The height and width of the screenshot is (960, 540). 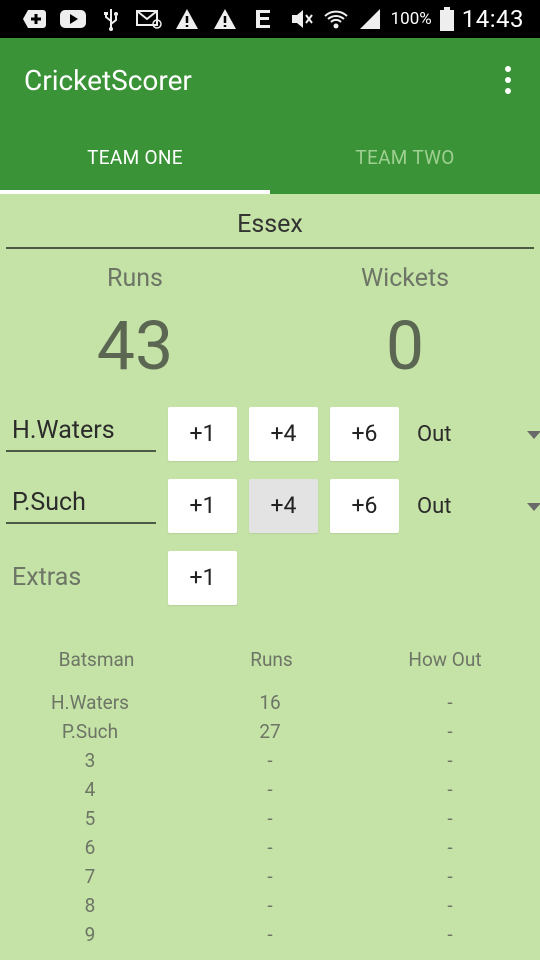 I want to click on add-box-icon, so click(x=35, y=19).